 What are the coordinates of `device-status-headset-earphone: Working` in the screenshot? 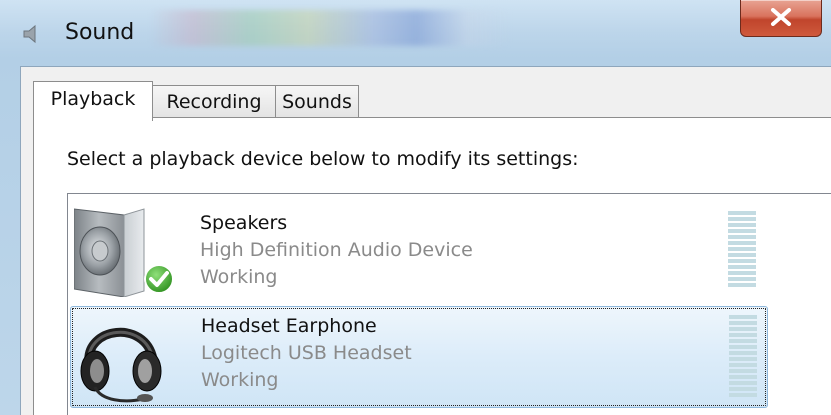 It's located at (240, 380).